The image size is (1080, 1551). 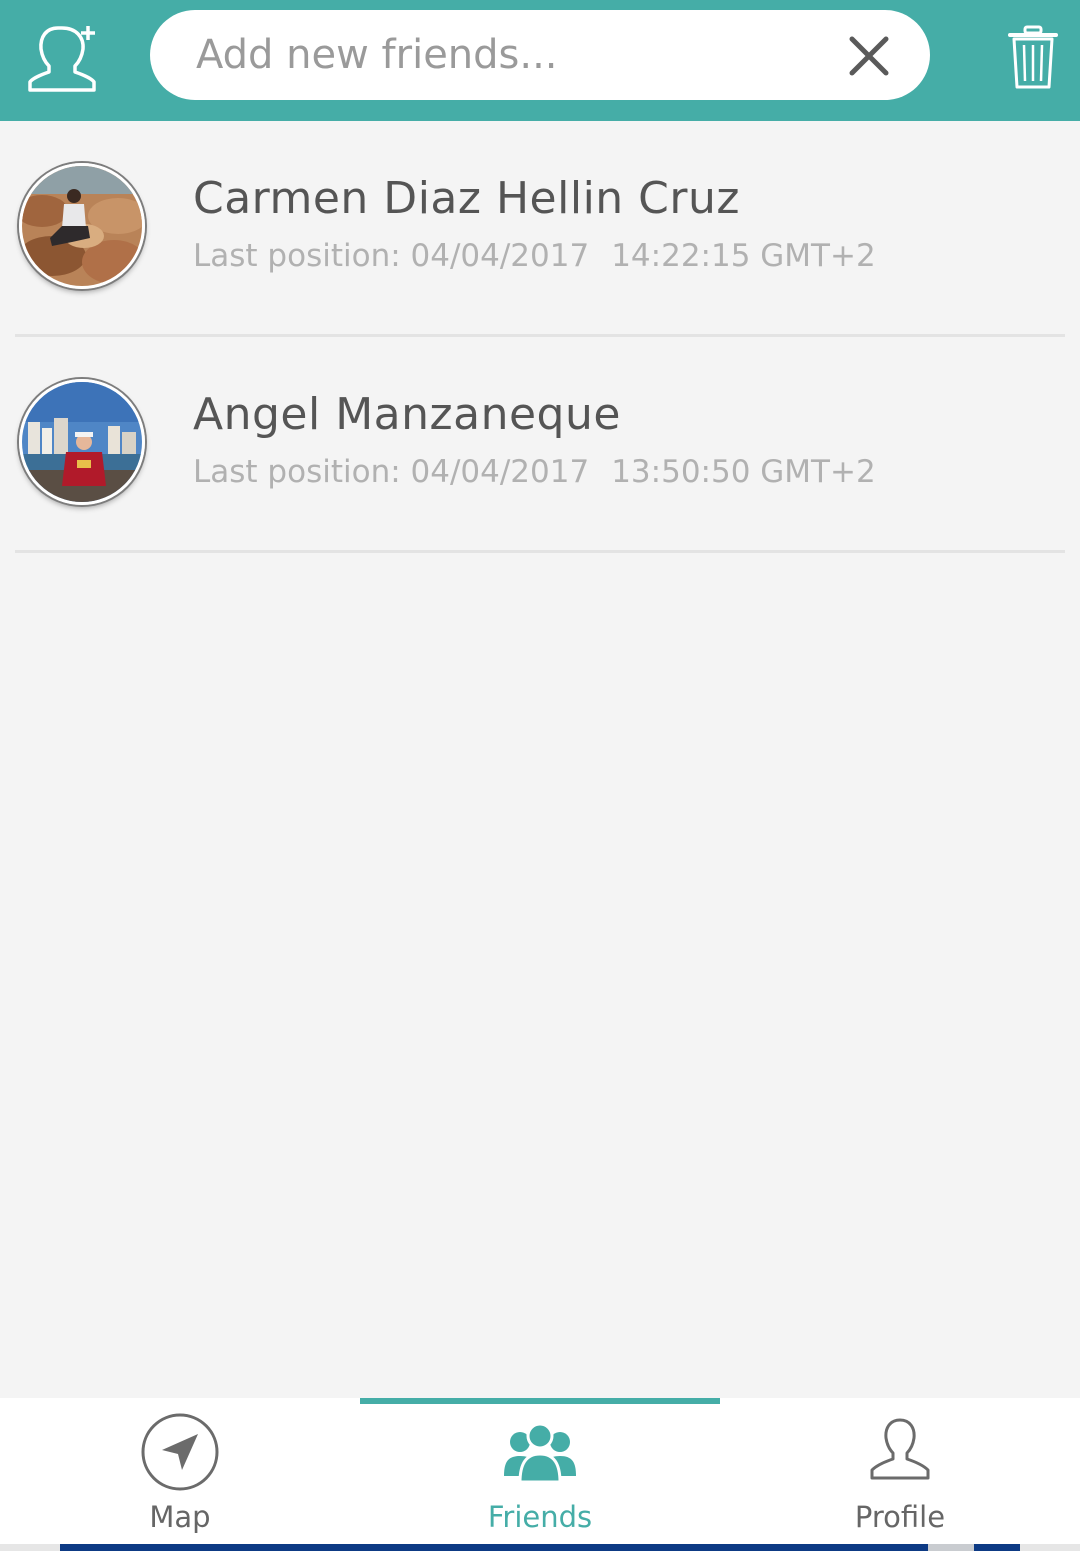 I want to click on tab-friends: Friends, so click(x=540, y=1471).